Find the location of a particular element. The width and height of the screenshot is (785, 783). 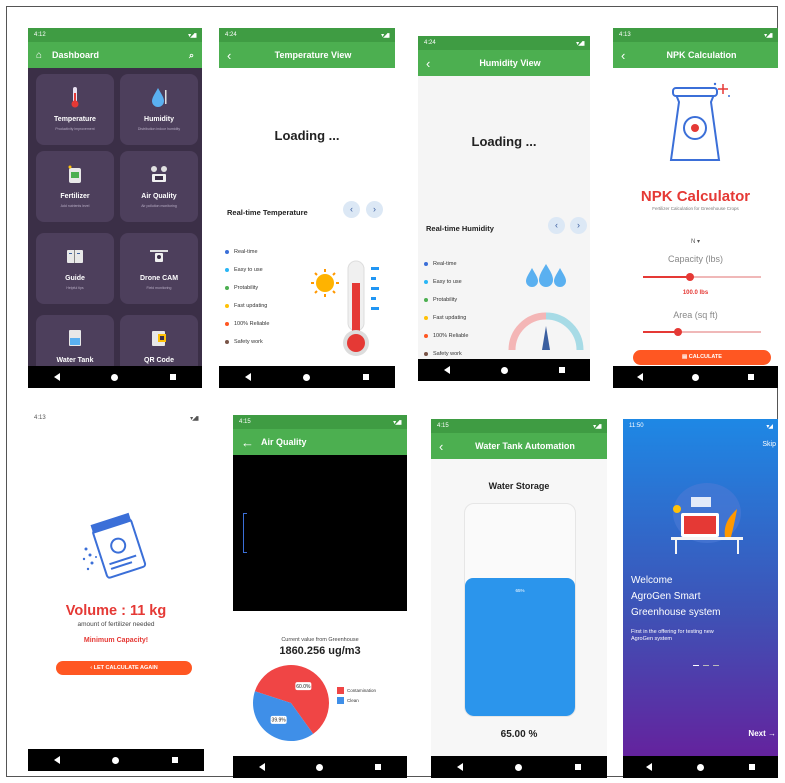

next-button: Next → is located at coordinates (762, 733).